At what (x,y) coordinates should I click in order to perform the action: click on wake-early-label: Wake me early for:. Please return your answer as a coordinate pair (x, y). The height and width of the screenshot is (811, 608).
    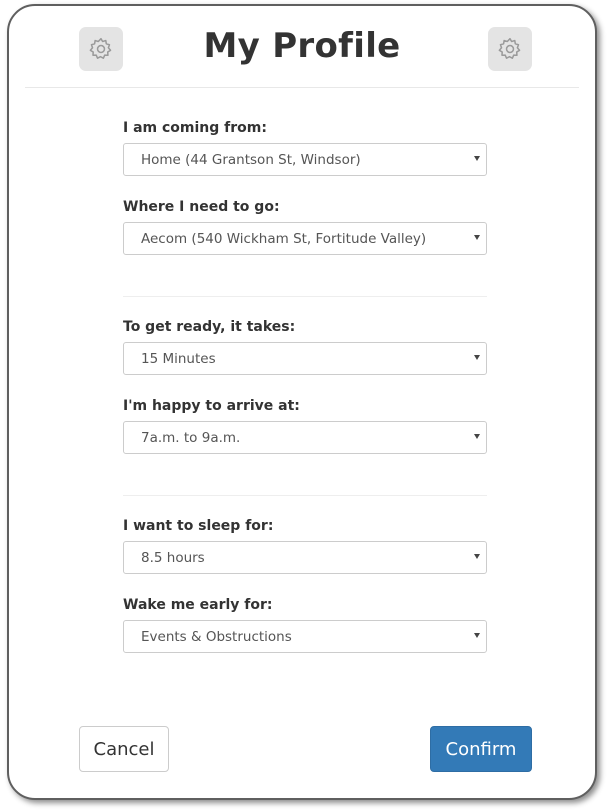
    Looking at the image, I should click on (198, 605).